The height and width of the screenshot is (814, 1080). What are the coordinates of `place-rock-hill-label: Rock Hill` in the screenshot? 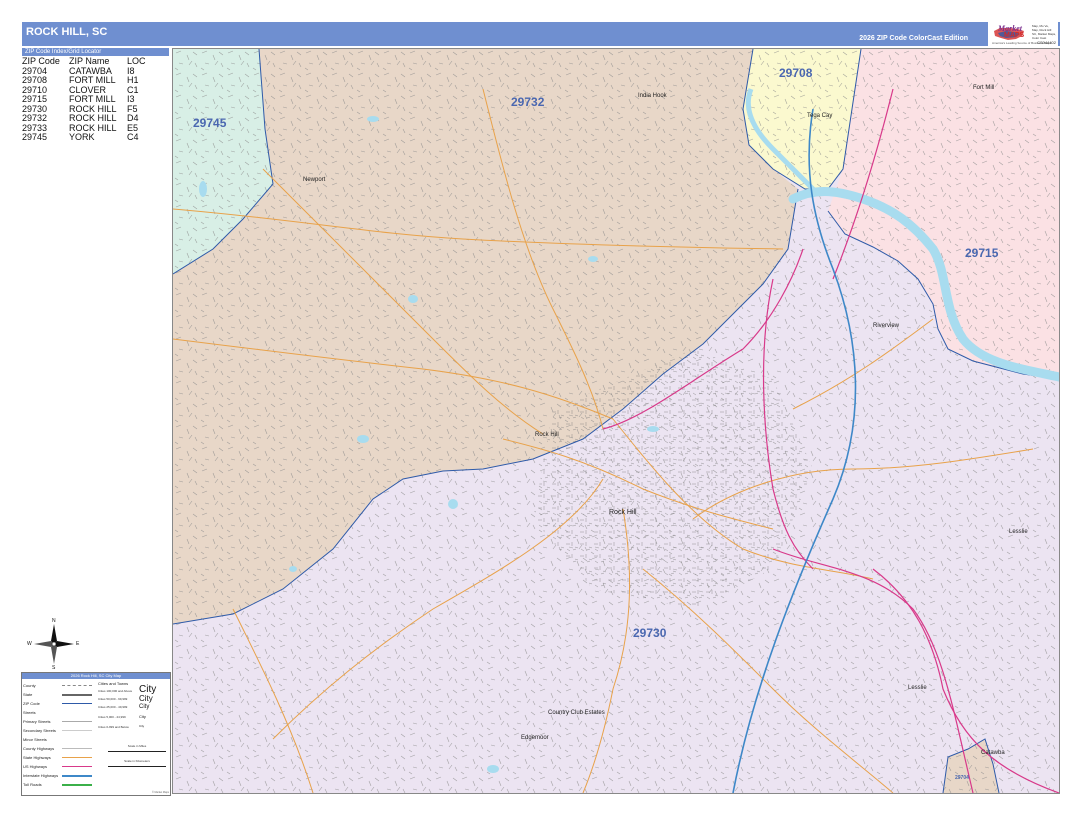 It's located at (547, 435).